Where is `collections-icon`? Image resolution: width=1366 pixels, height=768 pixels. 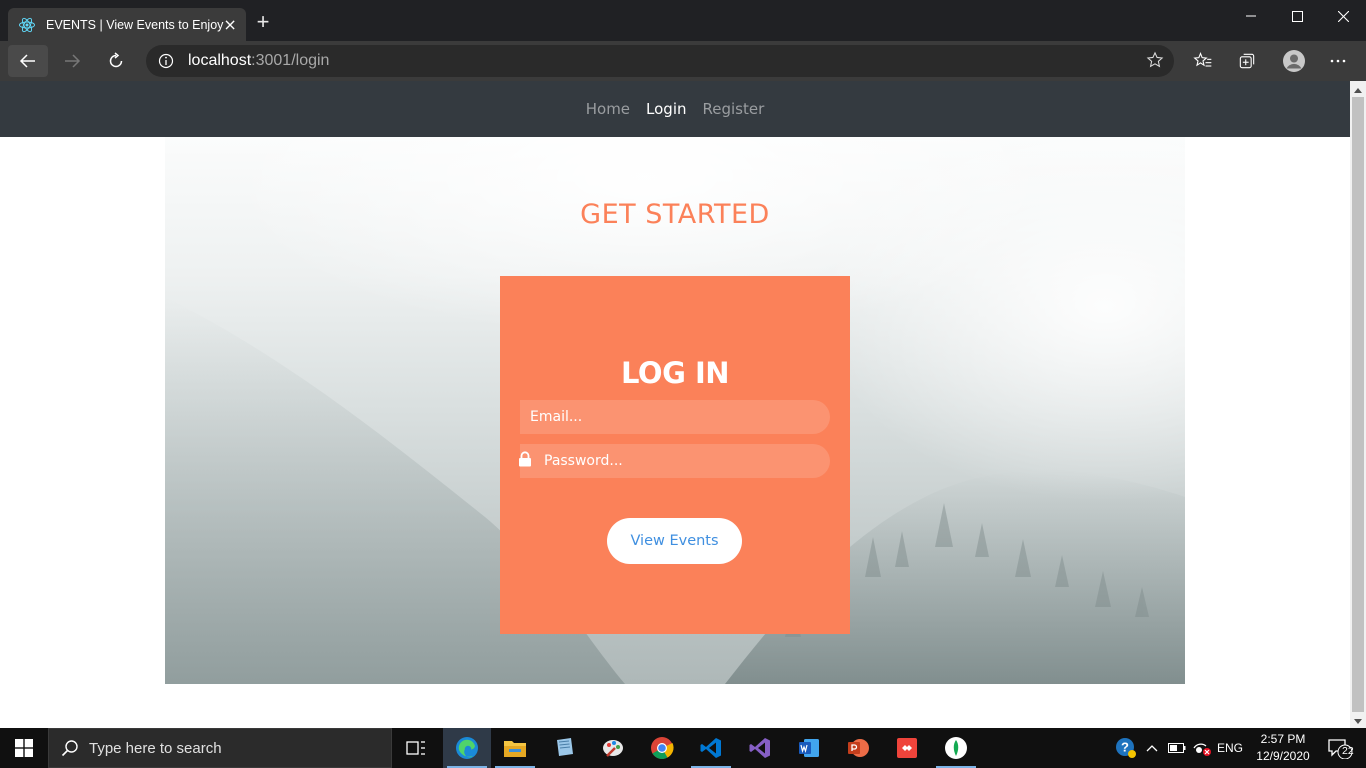
collections-icon is located at coordinates (1247, 61).